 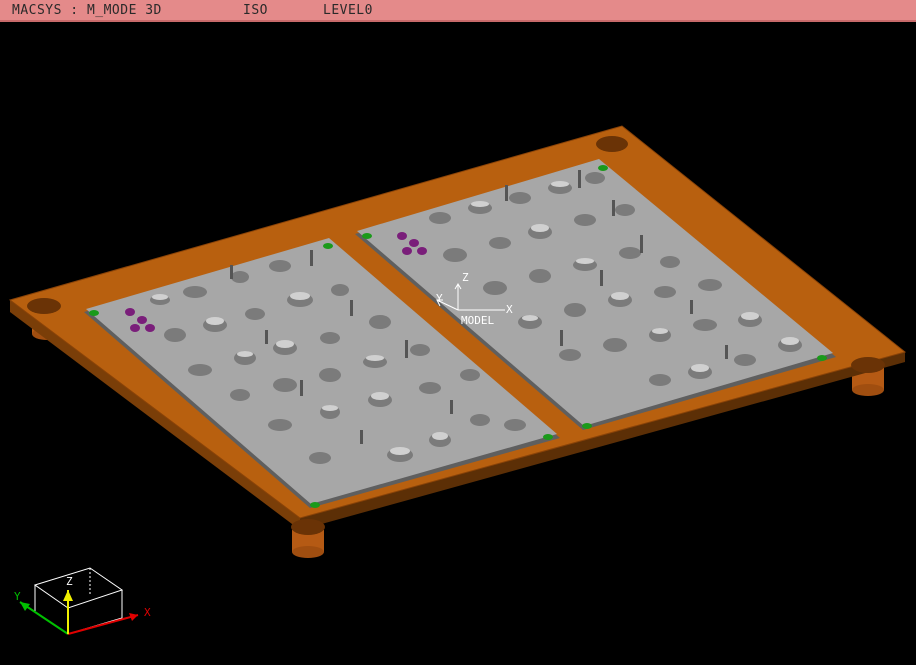 What do you see at coordinates (439, 298) in the screenshot?
I see `model-axis-y-label: Y` at bounding box center [439, 298].